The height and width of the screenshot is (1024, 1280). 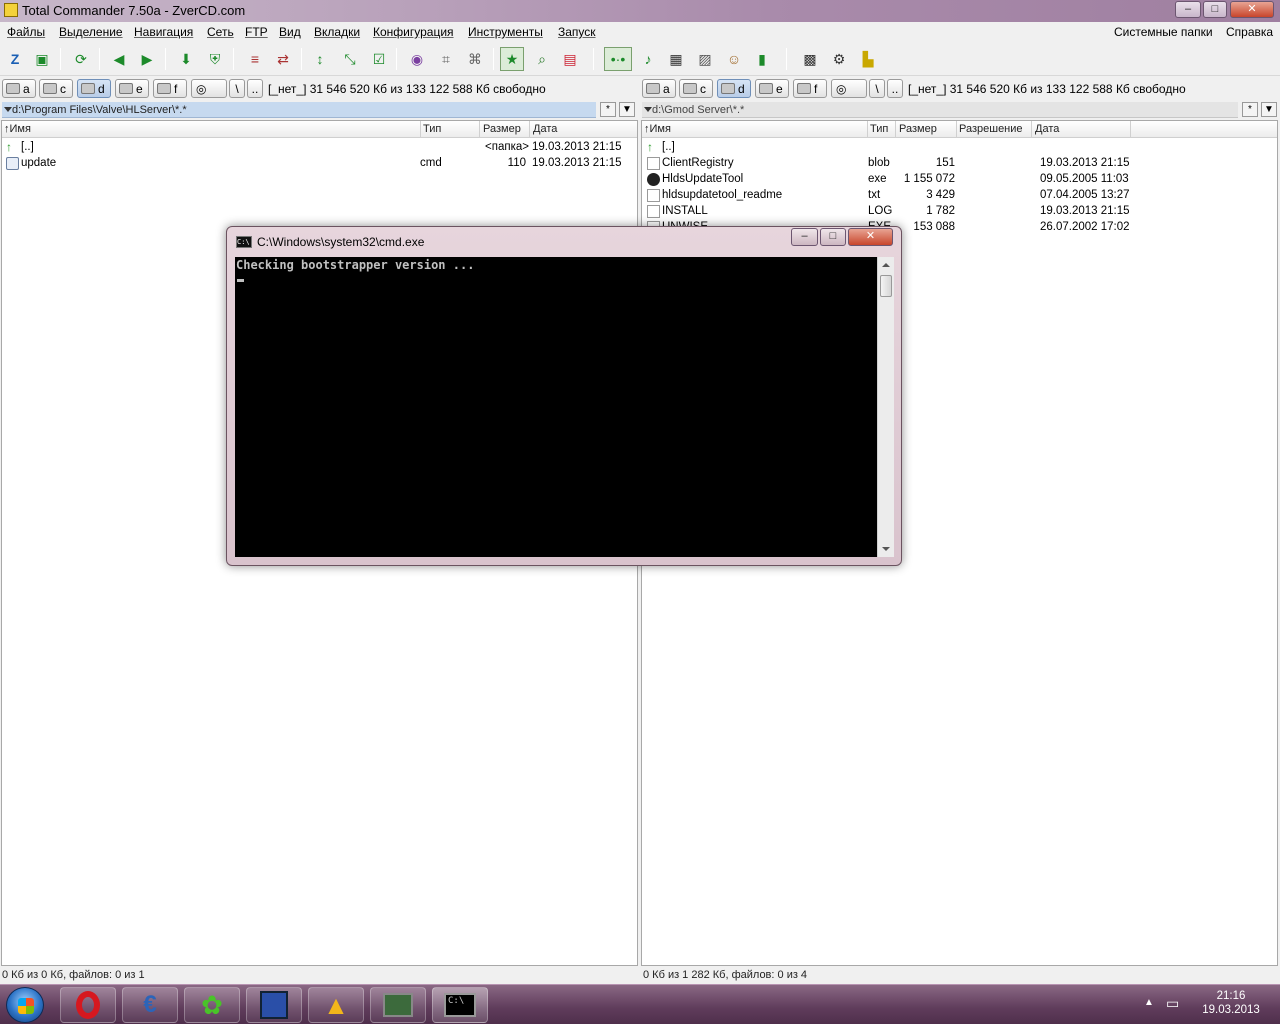 What do you see at coordinates (1250, 109) in the screenshot?
I see `right-filter-button: *` at bounding box center [1250, 109].